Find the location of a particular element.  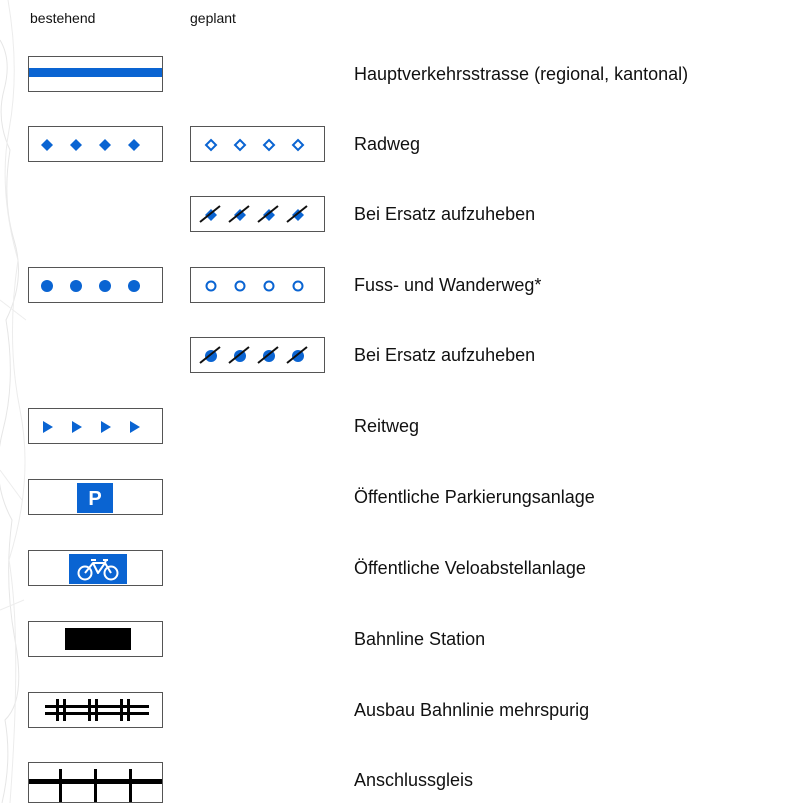

legend-row-bike-parking: Öffentliche Veloabstellanlage is located at coordinates (402, 572).